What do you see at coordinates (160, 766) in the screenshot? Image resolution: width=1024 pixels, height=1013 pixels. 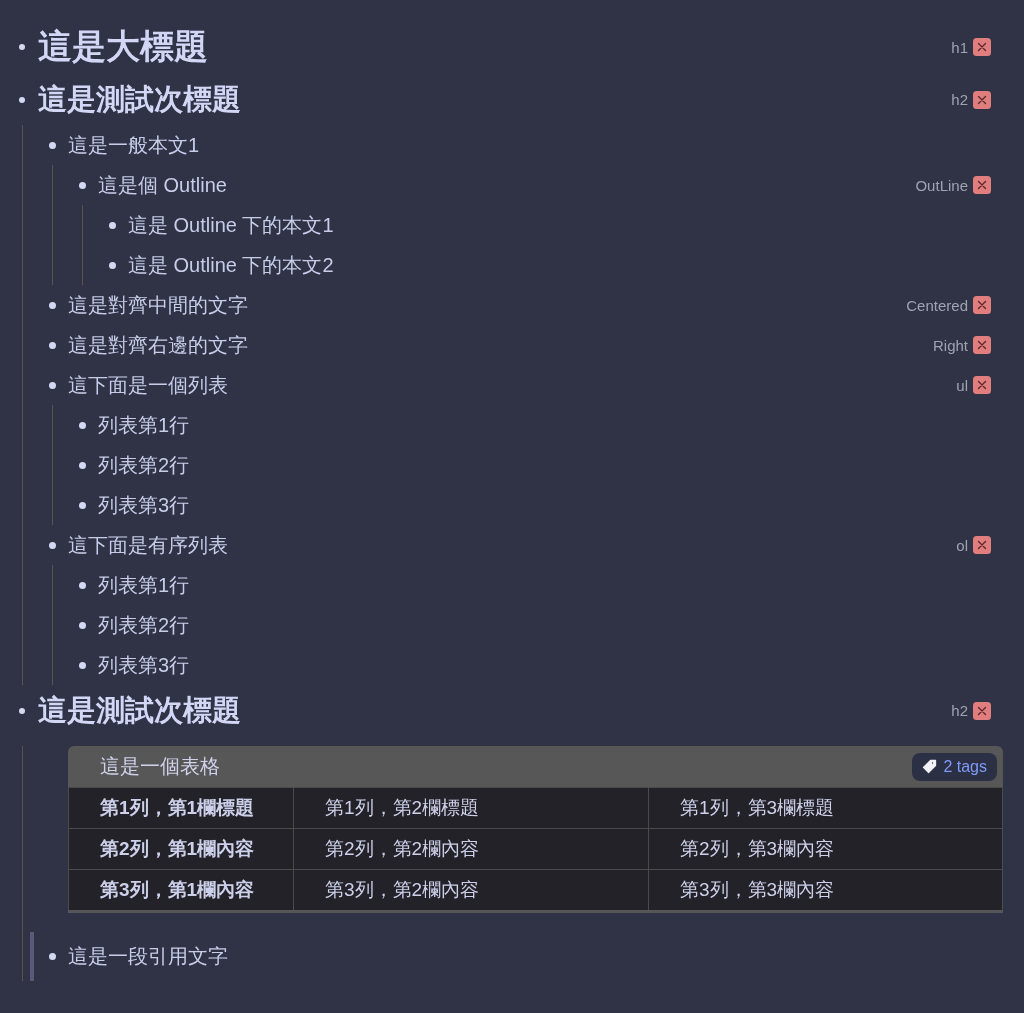 I see `table-title: 這是一個表格` at bounding box center [160, 766].